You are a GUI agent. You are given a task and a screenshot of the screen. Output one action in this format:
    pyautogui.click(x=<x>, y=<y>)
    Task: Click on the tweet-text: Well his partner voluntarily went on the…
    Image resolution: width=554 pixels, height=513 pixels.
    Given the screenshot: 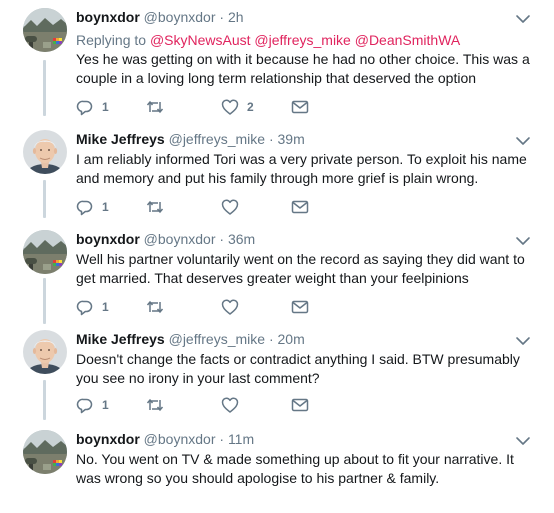 What is the action you would take?
    pyautogui.click(x=300, y=268)
    